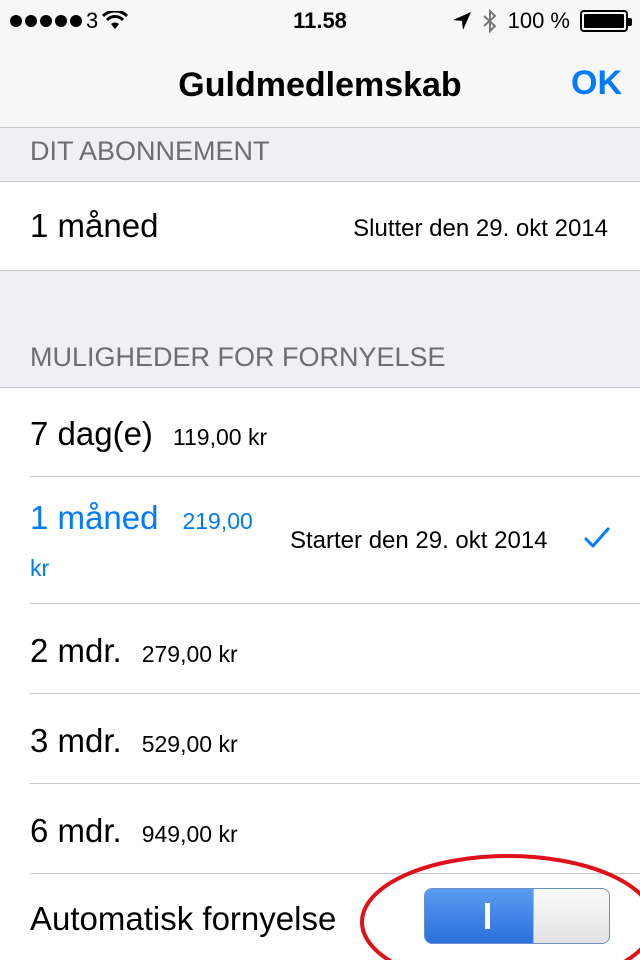 The width and height of the screenshot is (640, 960). Describe the element at coordinates (150, 151) in the screenshot. I see `section-header-subscription: DIT ABONNEMENT` at that location.